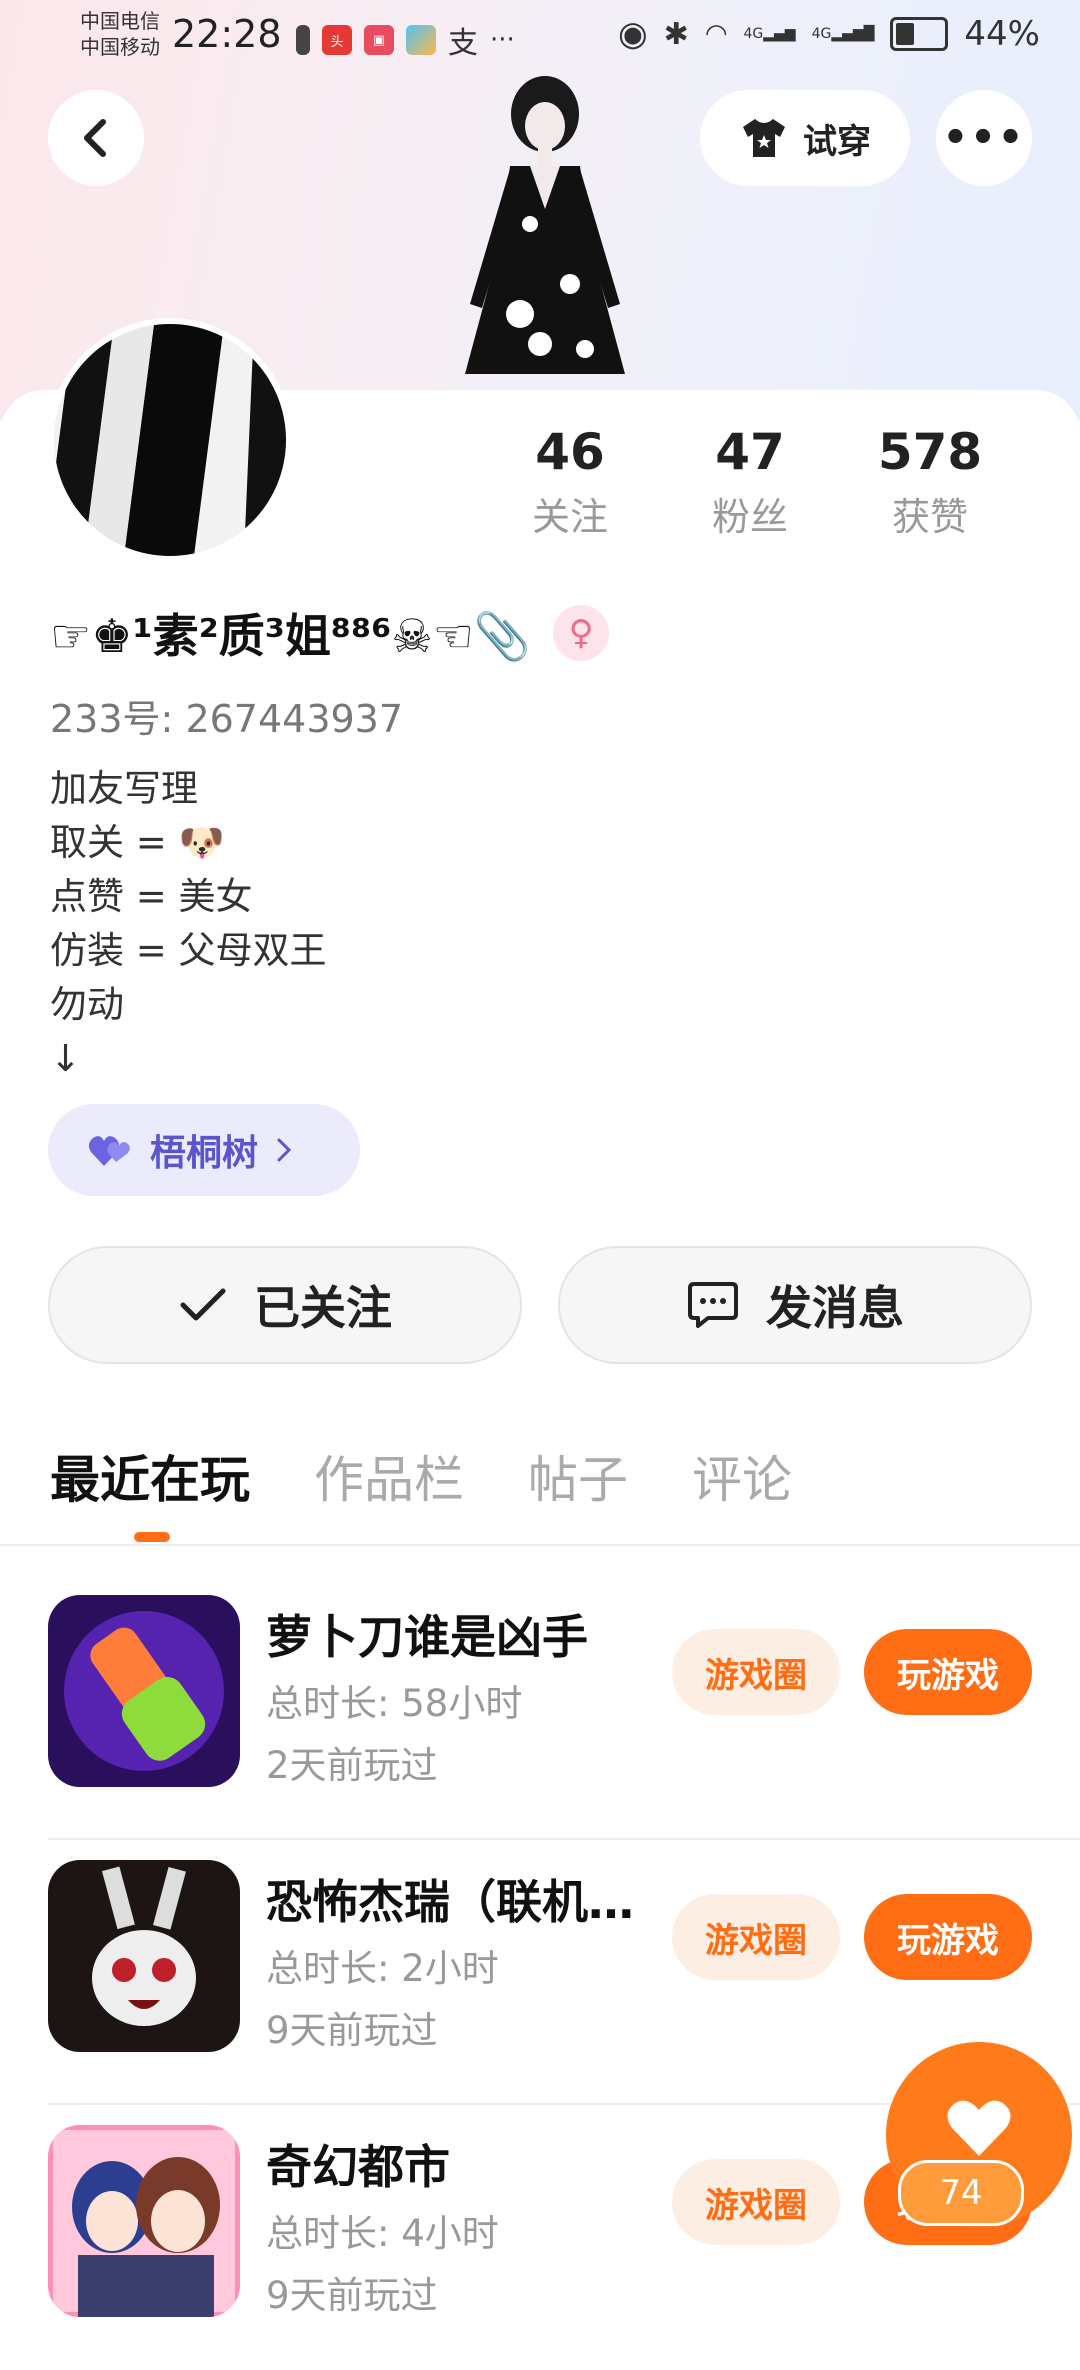 This screenshot has height=2370, width=1080. I want to click on stat-likes: 578 获赞, so click(930, 480).